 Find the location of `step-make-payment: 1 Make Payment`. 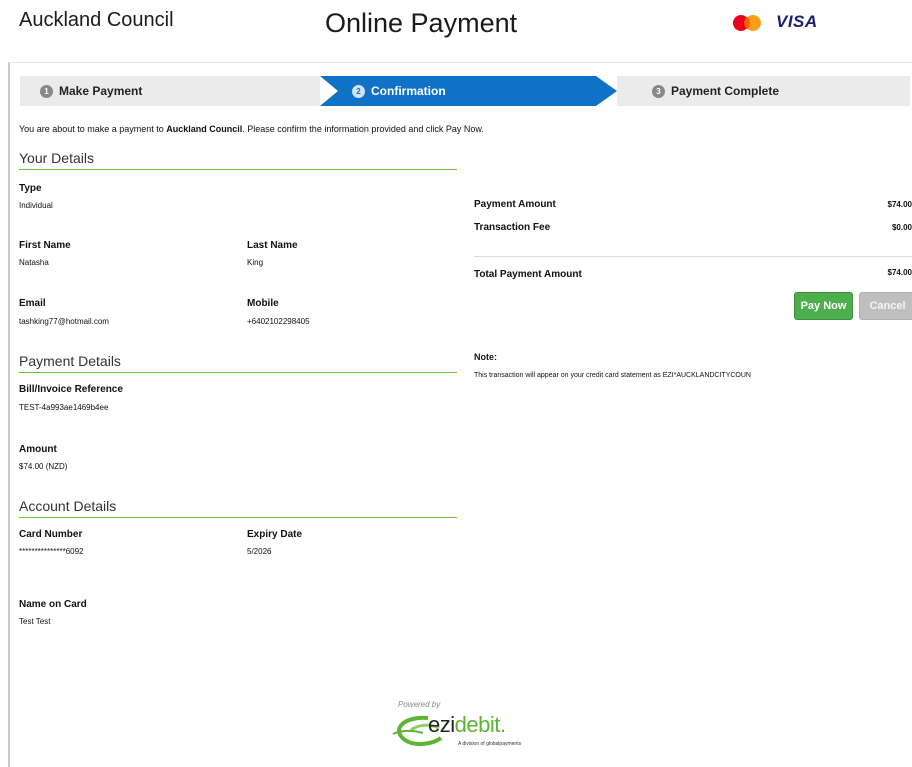

step-make-payment: 1 Make Payment is located at coordinates (170, 91).